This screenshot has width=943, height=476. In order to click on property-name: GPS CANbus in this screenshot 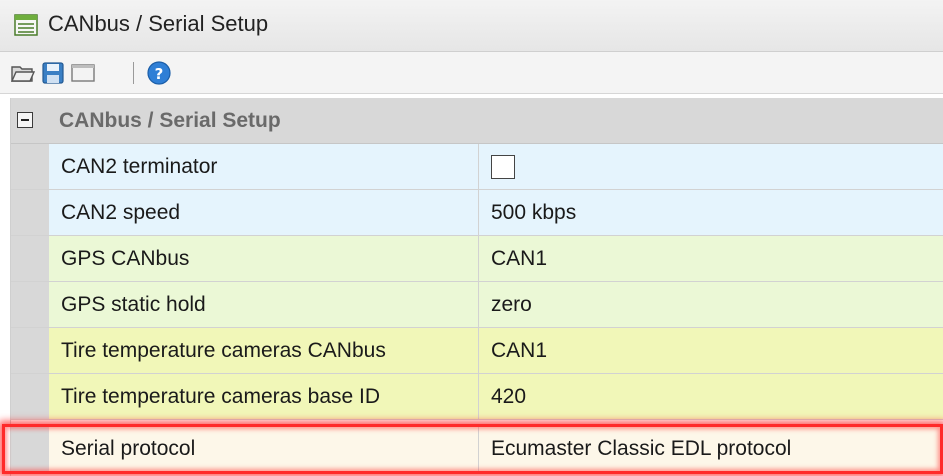, I will do `click(264, 258)`.